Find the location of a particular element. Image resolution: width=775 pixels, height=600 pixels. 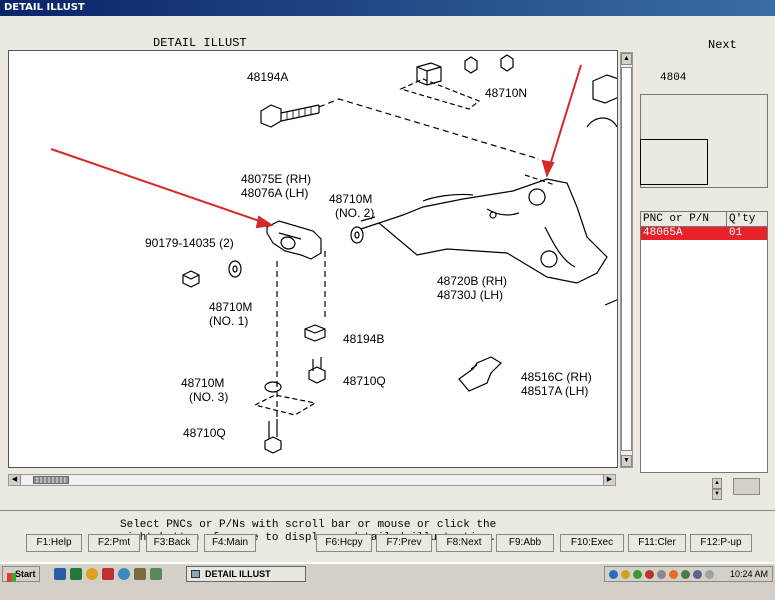

f12-p-up-button: F12:P-up is located at coordinates (721, 543).